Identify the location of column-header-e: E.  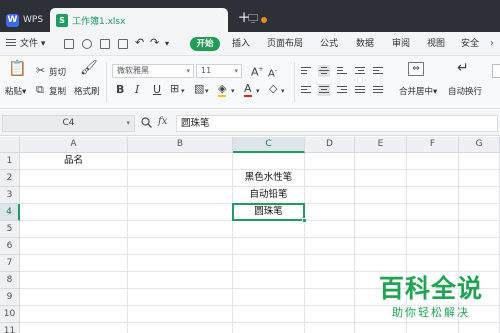
(381, 145).